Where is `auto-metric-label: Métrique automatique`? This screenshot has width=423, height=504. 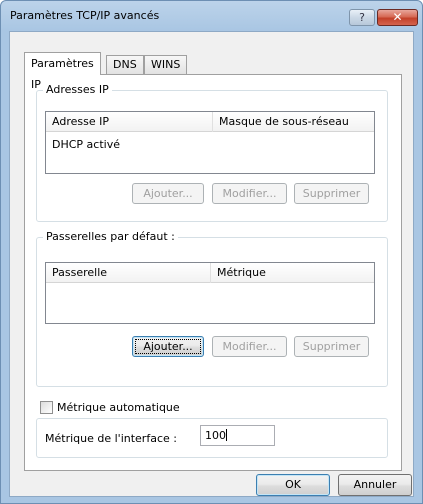 auto-metric-label: Métrique automatique is located at coordinates (118, 407).